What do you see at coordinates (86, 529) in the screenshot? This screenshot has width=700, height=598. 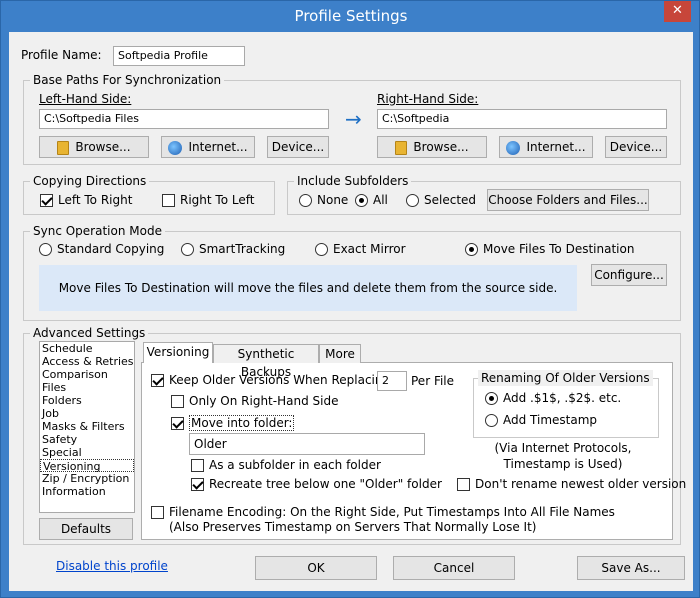 I see `defaults-button: Defaults` at bounding box center [86, 529].